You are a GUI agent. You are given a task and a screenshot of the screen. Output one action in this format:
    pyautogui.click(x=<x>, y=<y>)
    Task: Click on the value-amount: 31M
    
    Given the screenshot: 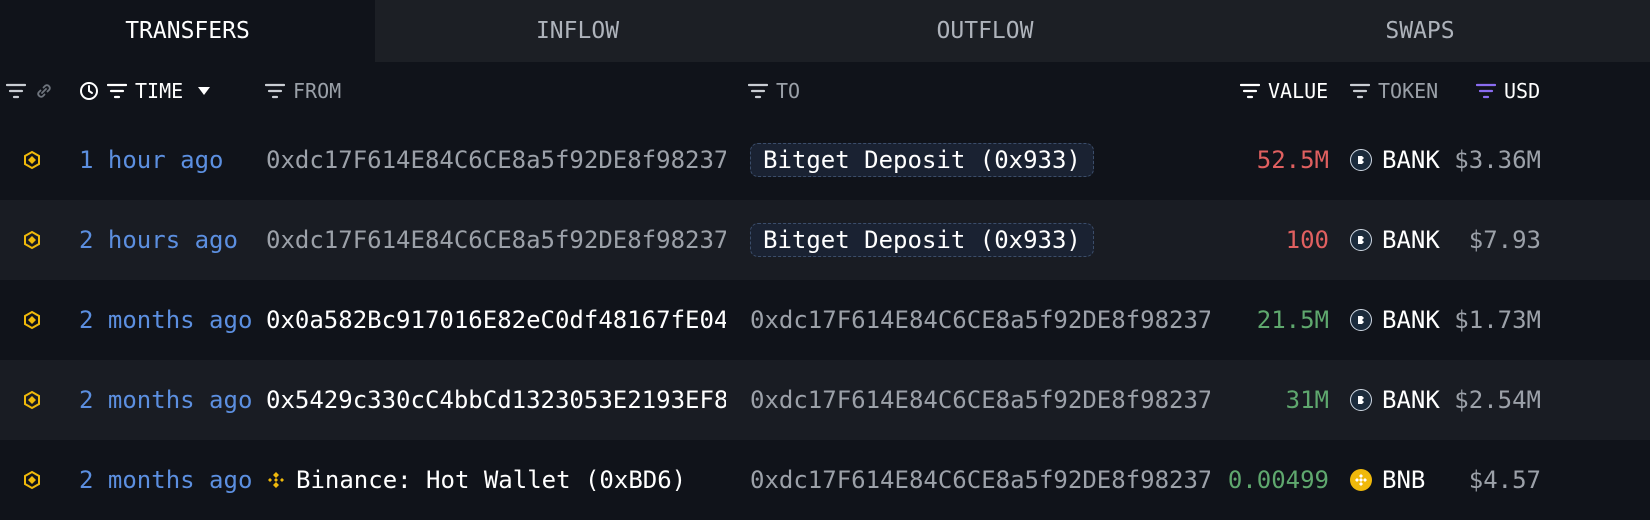 What is the action you would take?
    pyautogui.click(x=1307, y=400)
    